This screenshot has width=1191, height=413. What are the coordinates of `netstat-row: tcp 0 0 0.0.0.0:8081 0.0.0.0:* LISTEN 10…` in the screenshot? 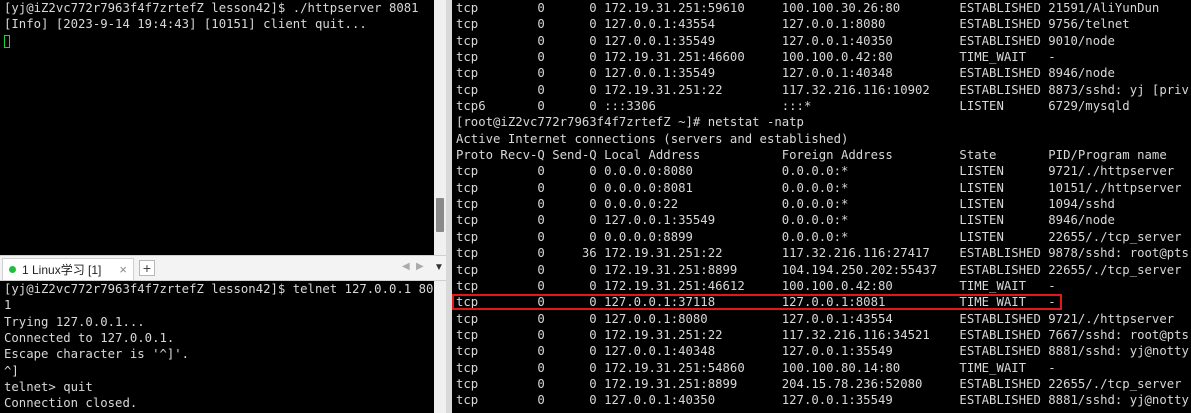 It's located at (819, 187).